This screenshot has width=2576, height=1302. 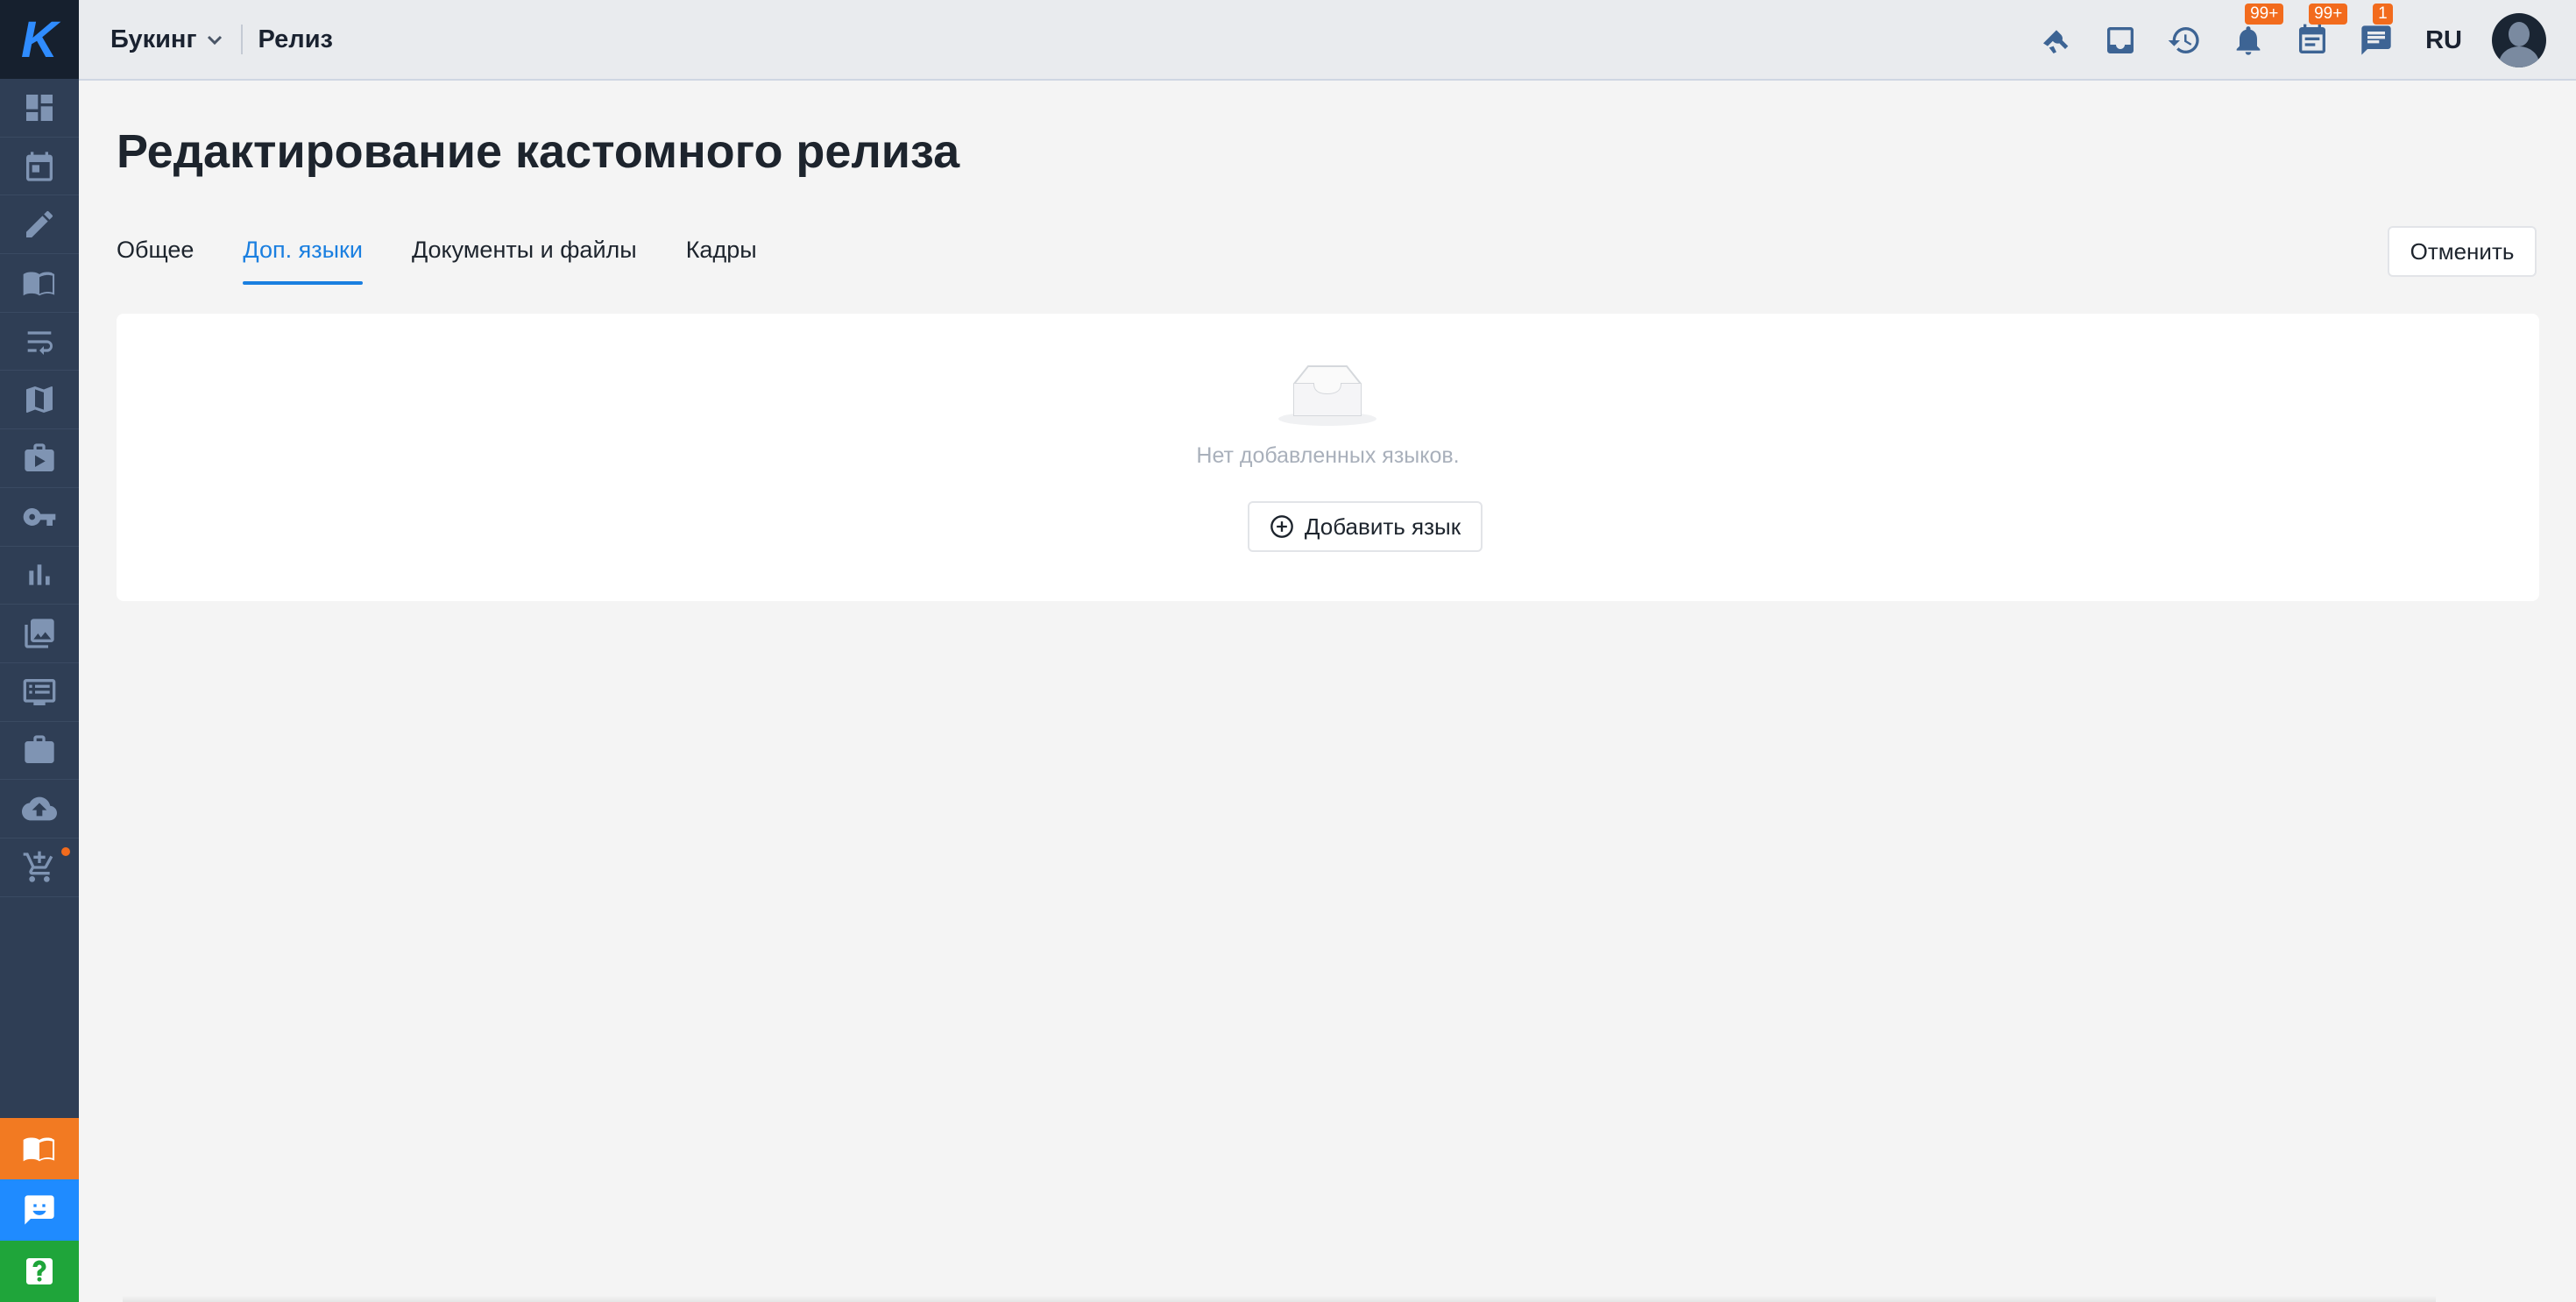 I want to click on logo-text: K, so click(x=39, y=39).